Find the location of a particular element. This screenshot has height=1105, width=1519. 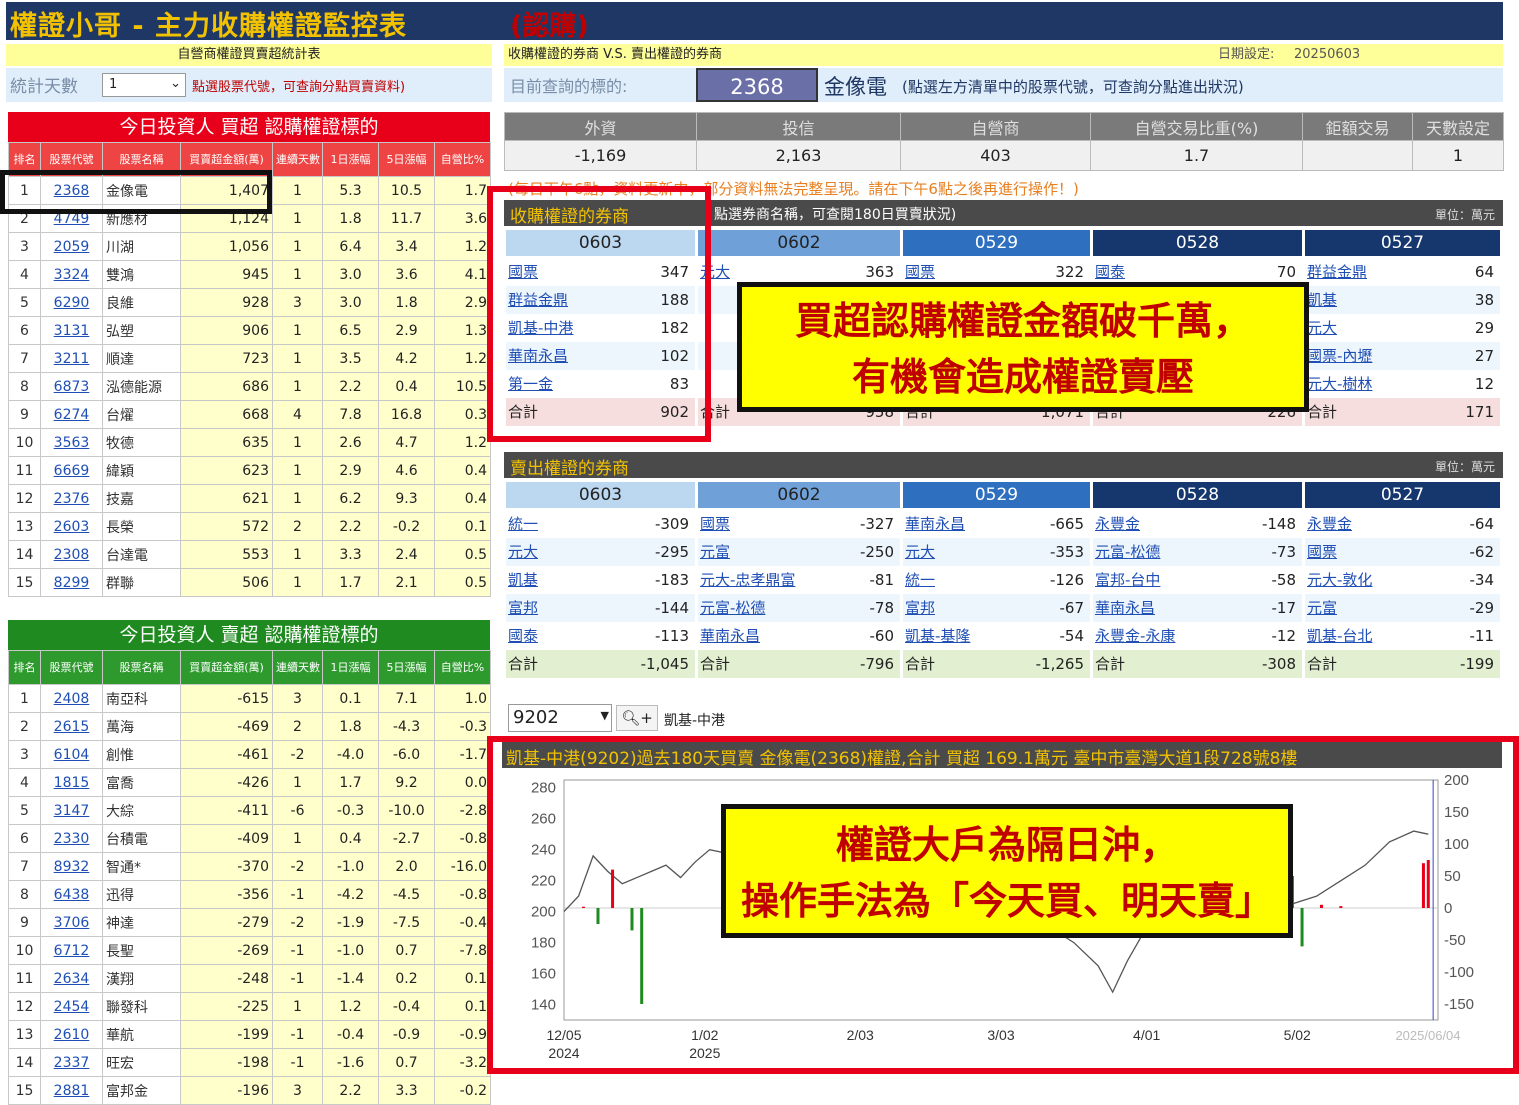

search-button: 🔍︎+ is located at coordinates (637, 718).